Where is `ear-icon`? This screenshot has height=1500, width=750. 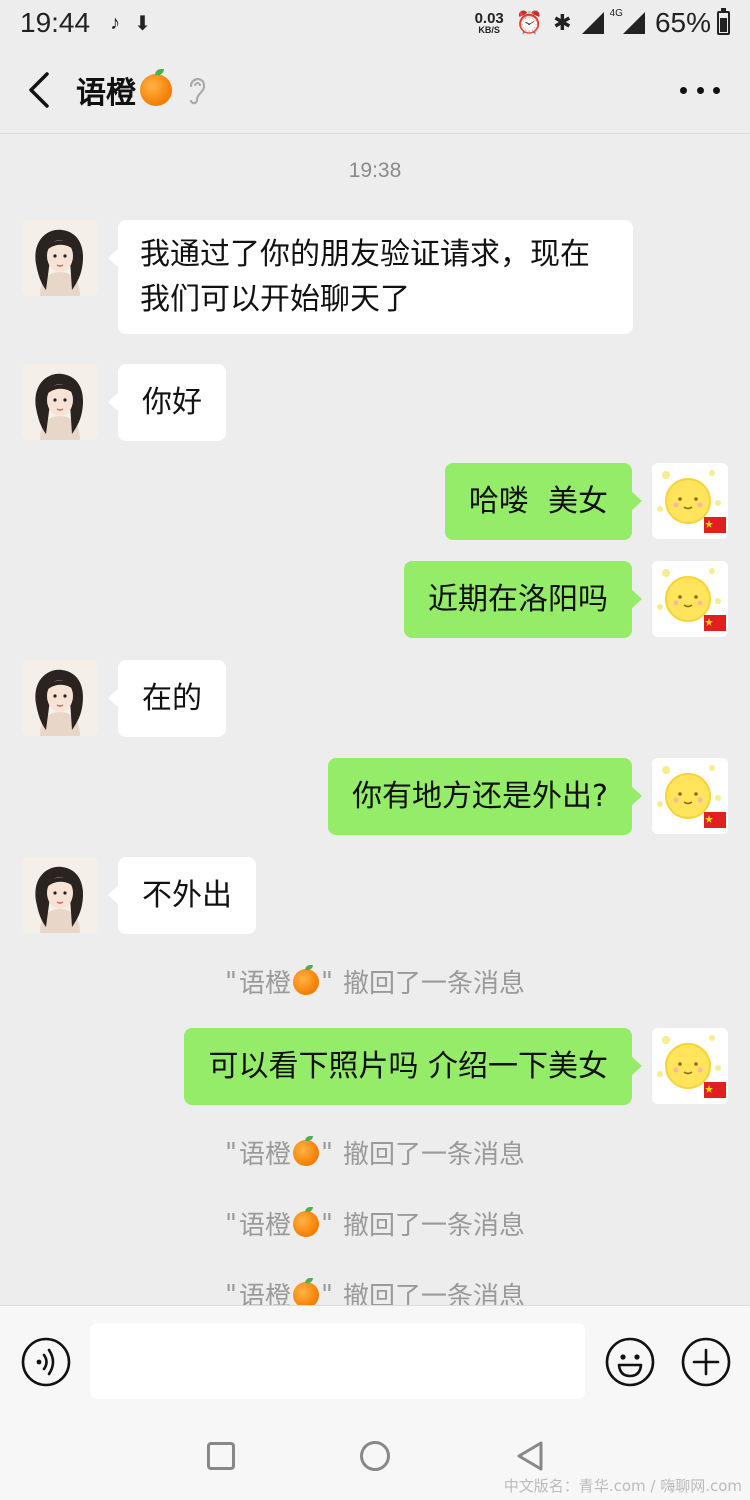
ear-icon is located at coordinates (197, 90).